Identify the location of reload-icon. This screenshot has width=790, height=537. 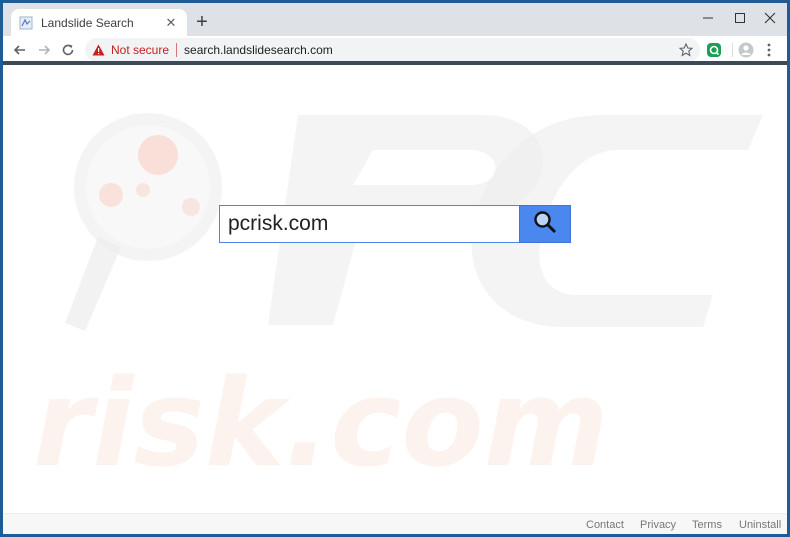
(68, 50).